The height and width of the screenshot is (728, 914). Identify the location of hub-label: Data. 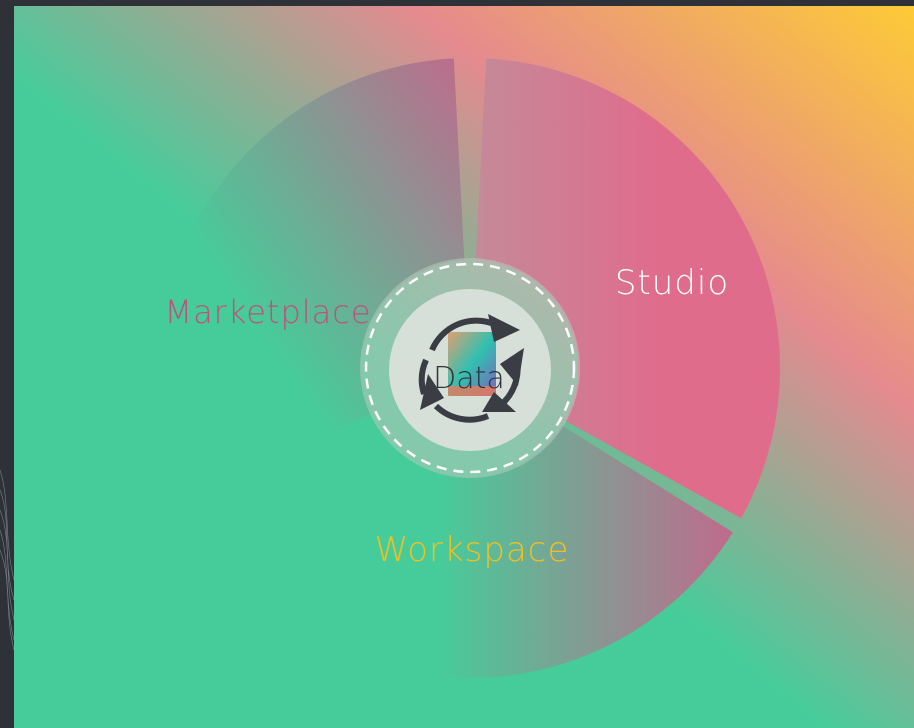
(469, 378).